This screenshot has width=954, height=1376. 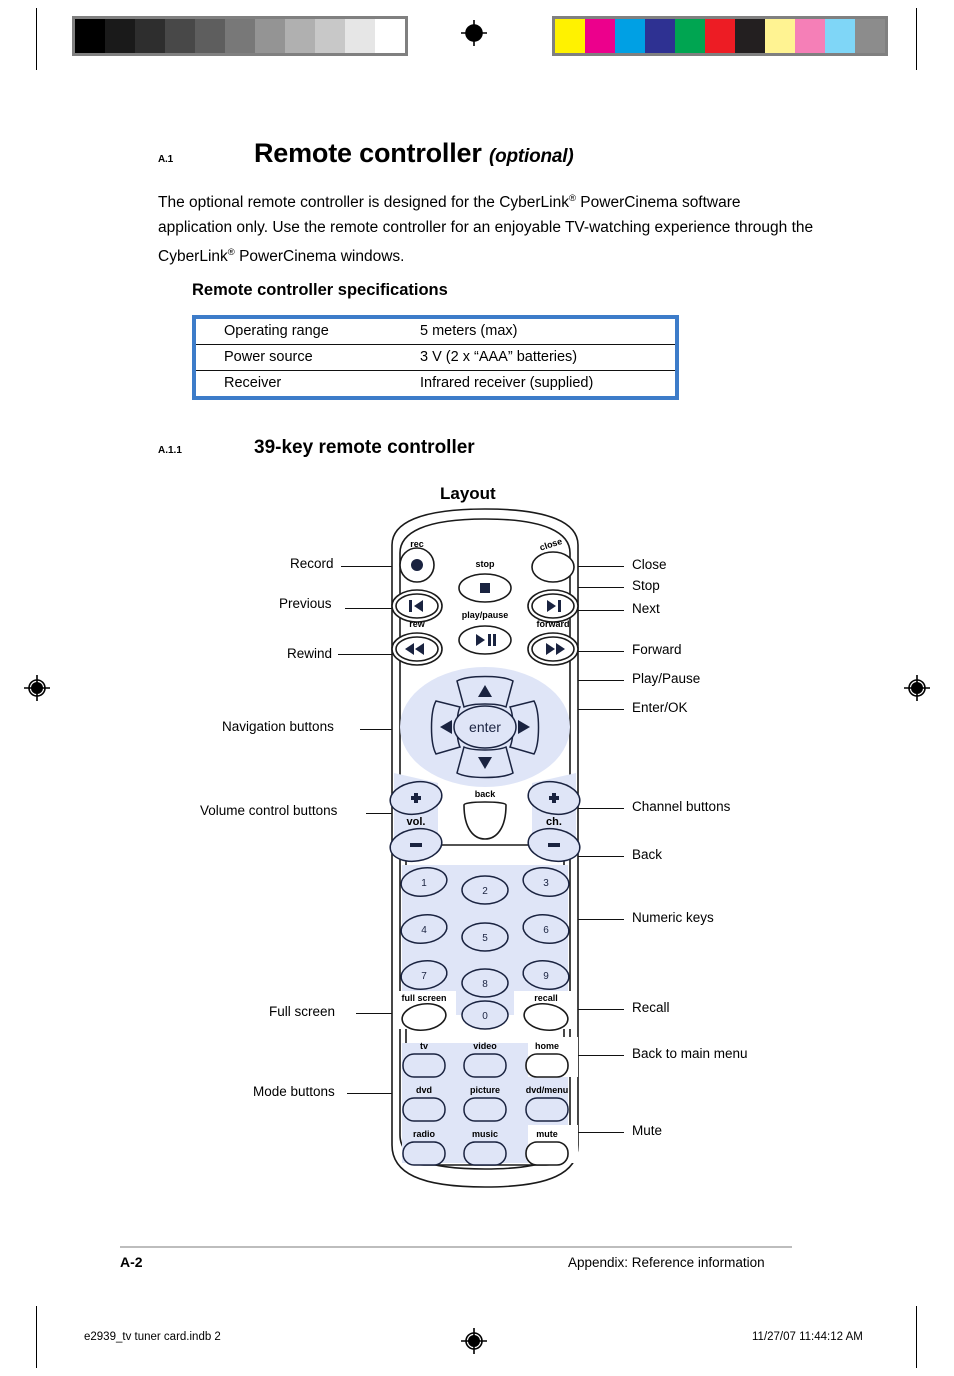 I want to click on dvd-menu-button, so click(x=547, y=1109).